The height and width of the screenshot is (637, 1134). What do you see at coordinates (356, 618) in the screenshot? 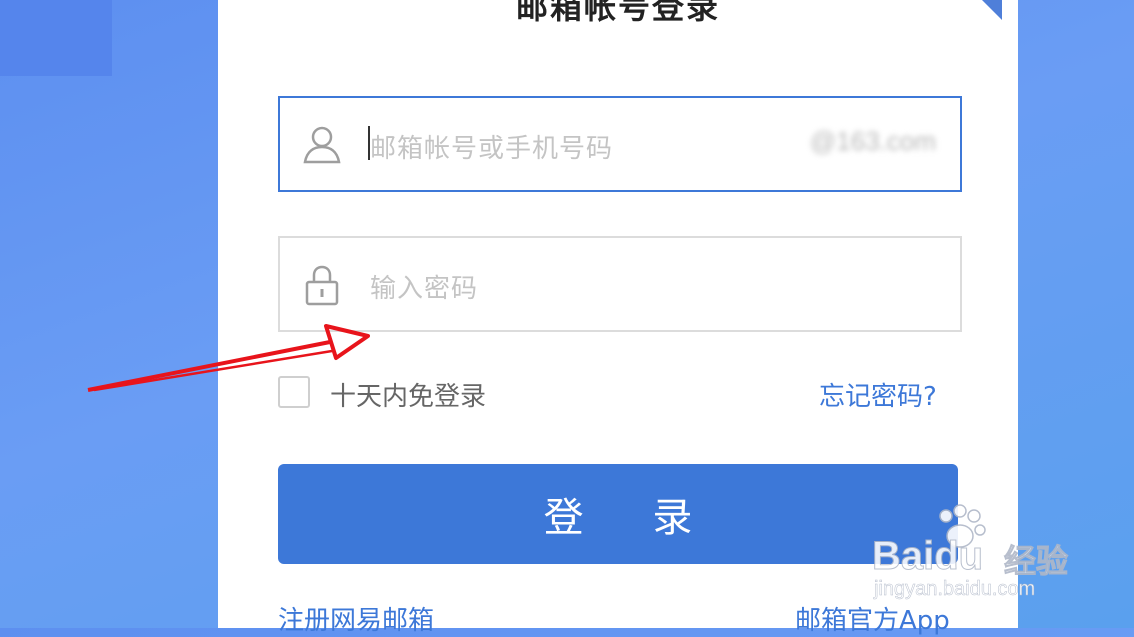
I see `register-link: 注册网易邮箱` at bounding box center [356, 618].